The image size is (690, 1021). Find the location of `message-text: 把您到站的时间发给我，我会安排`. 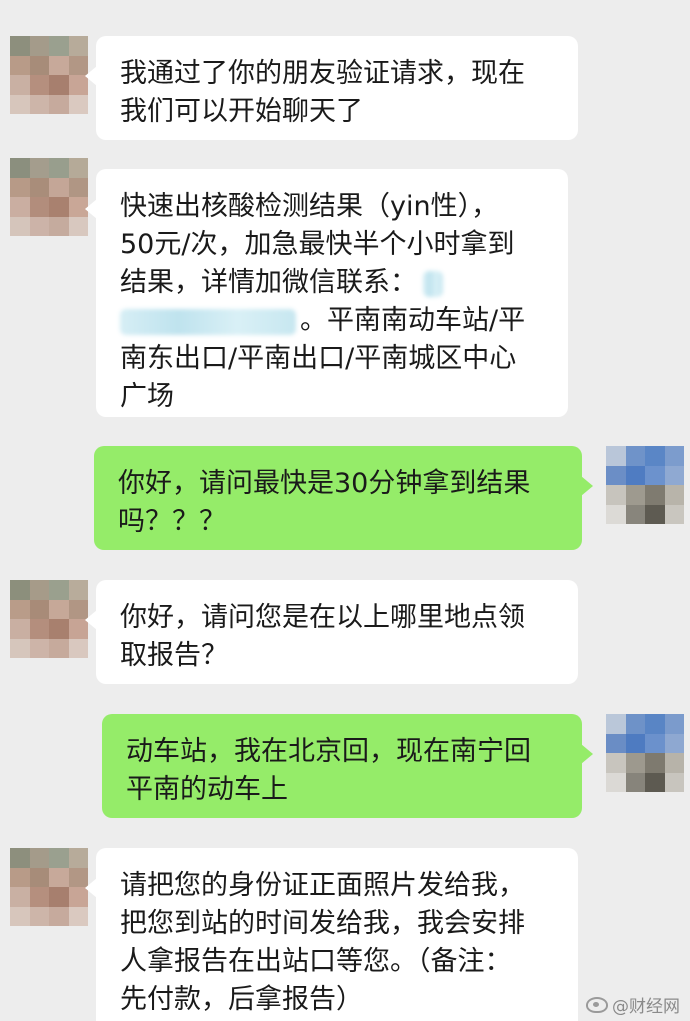

message-text: 把您到站的时间发给我，我会安排 is located at coordinates (322, 923).